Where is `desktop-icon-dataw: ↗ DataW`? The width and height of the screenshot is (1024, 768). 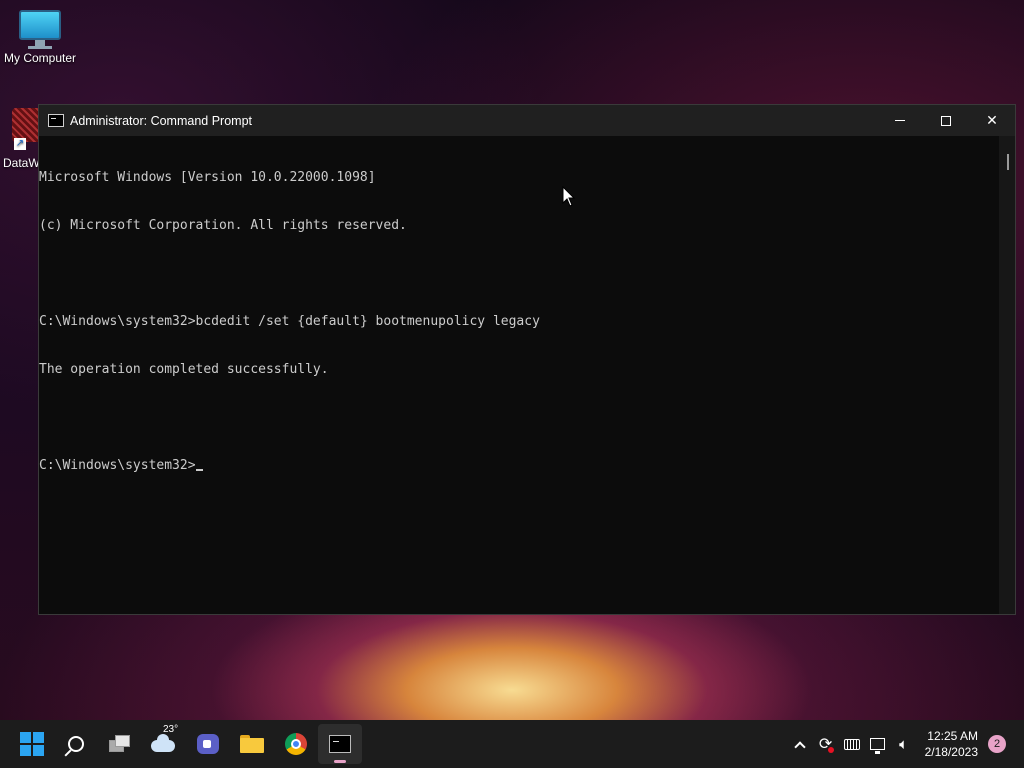
desktop-icon-dataw: ↗ DataW is located at coordinates (22, 139).